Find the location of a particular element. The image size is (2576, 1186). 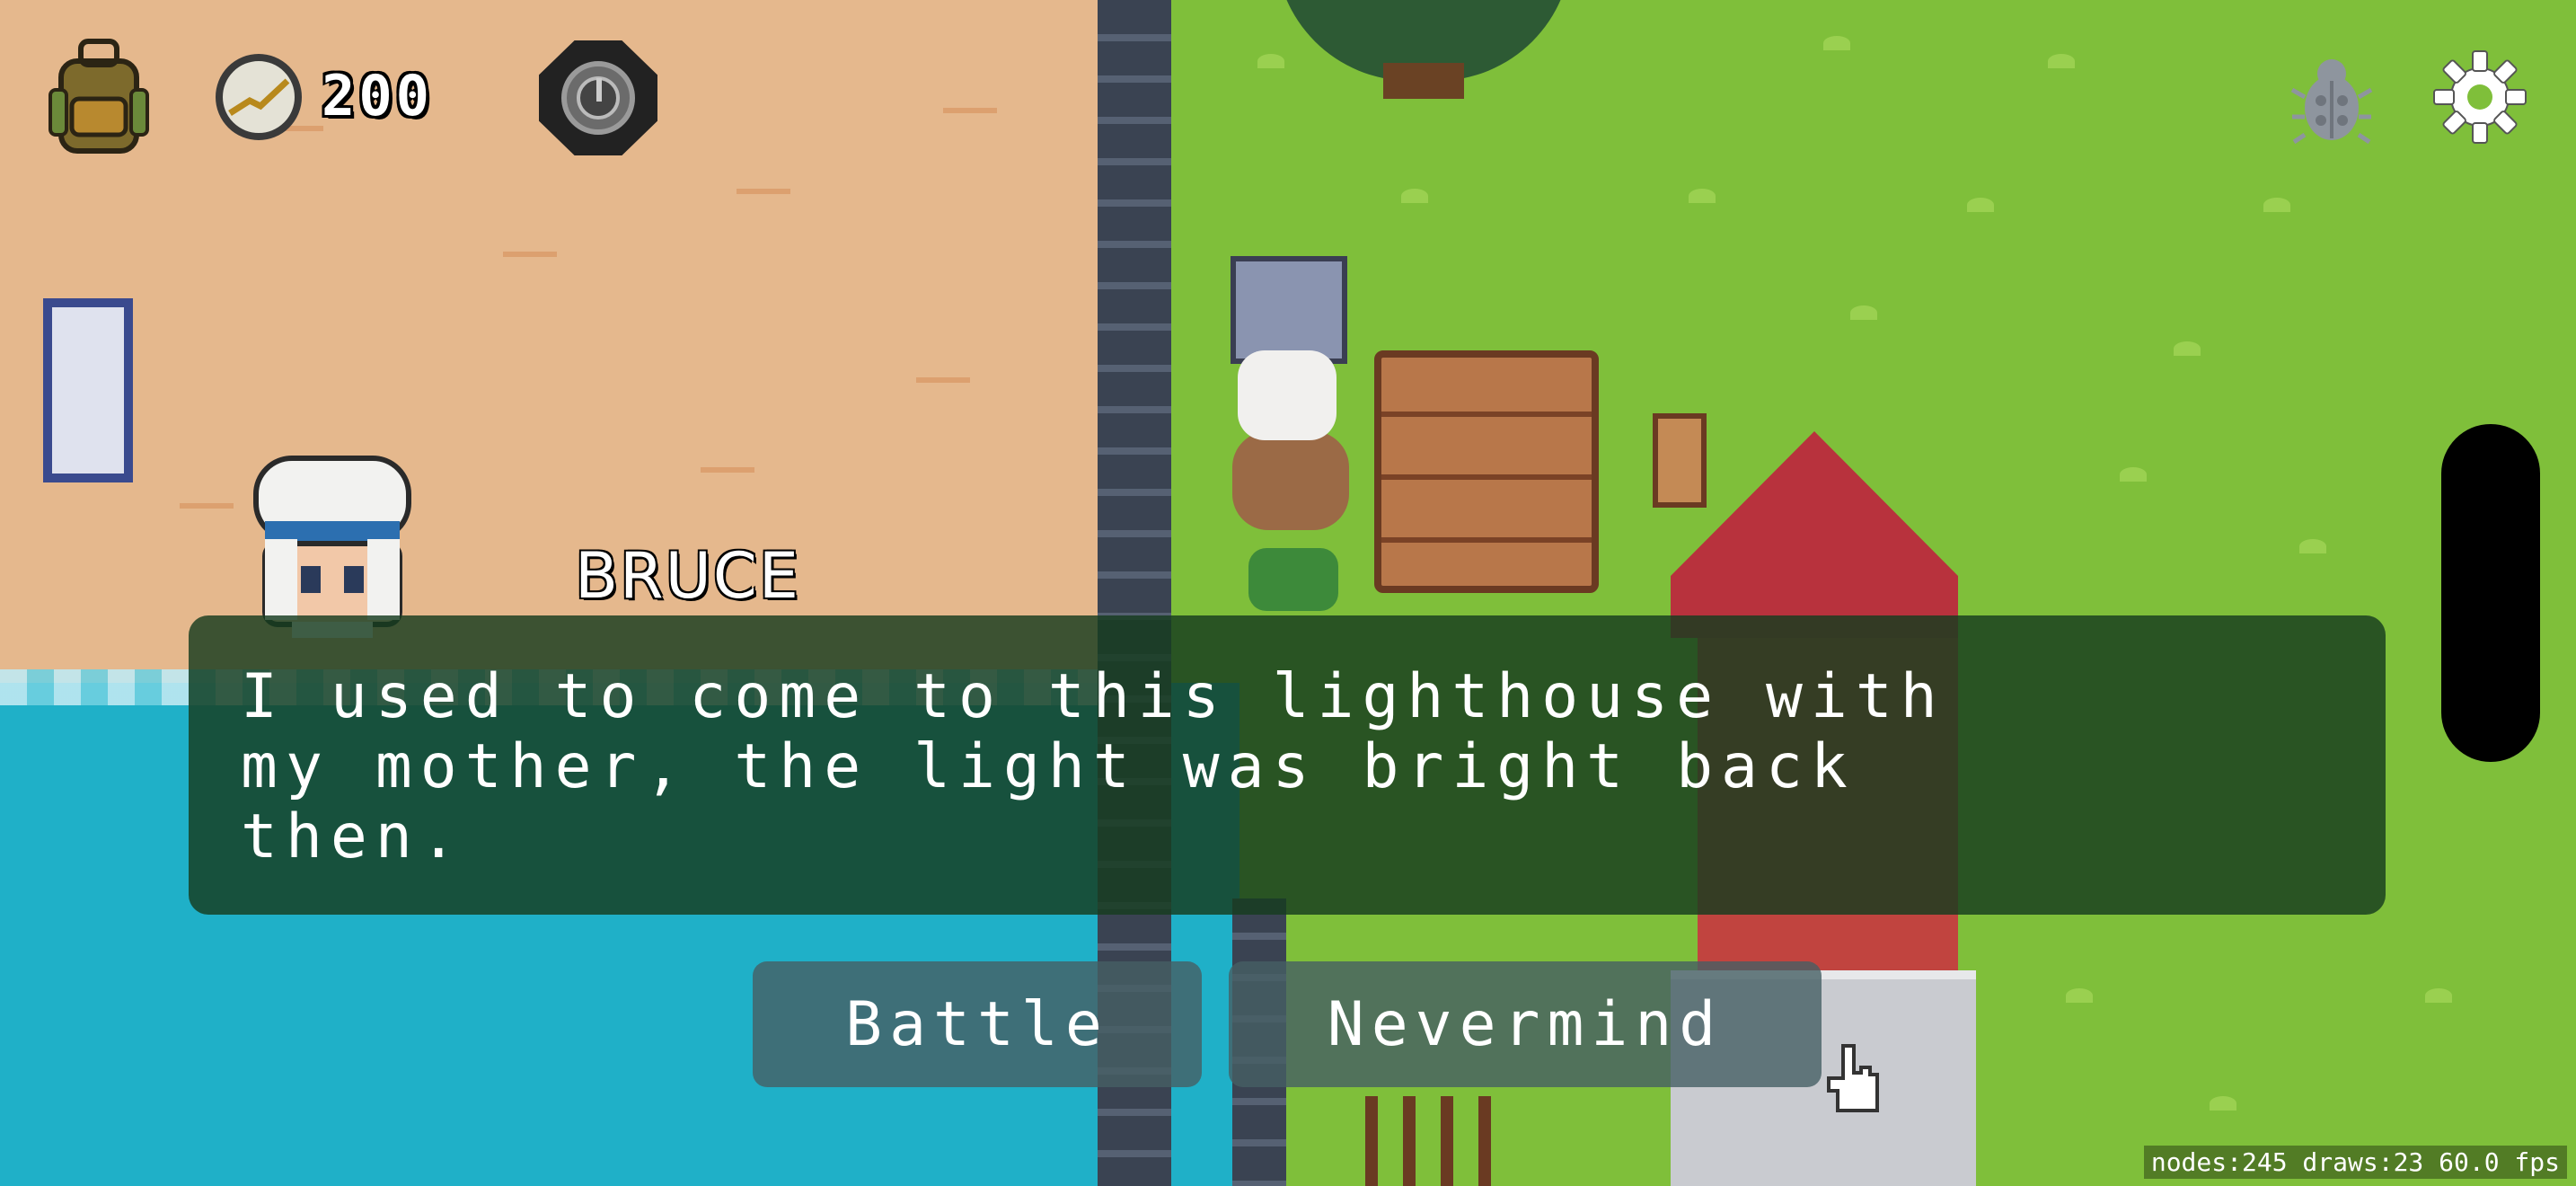

coin-count: 200 is located at coordinates (377, 95).